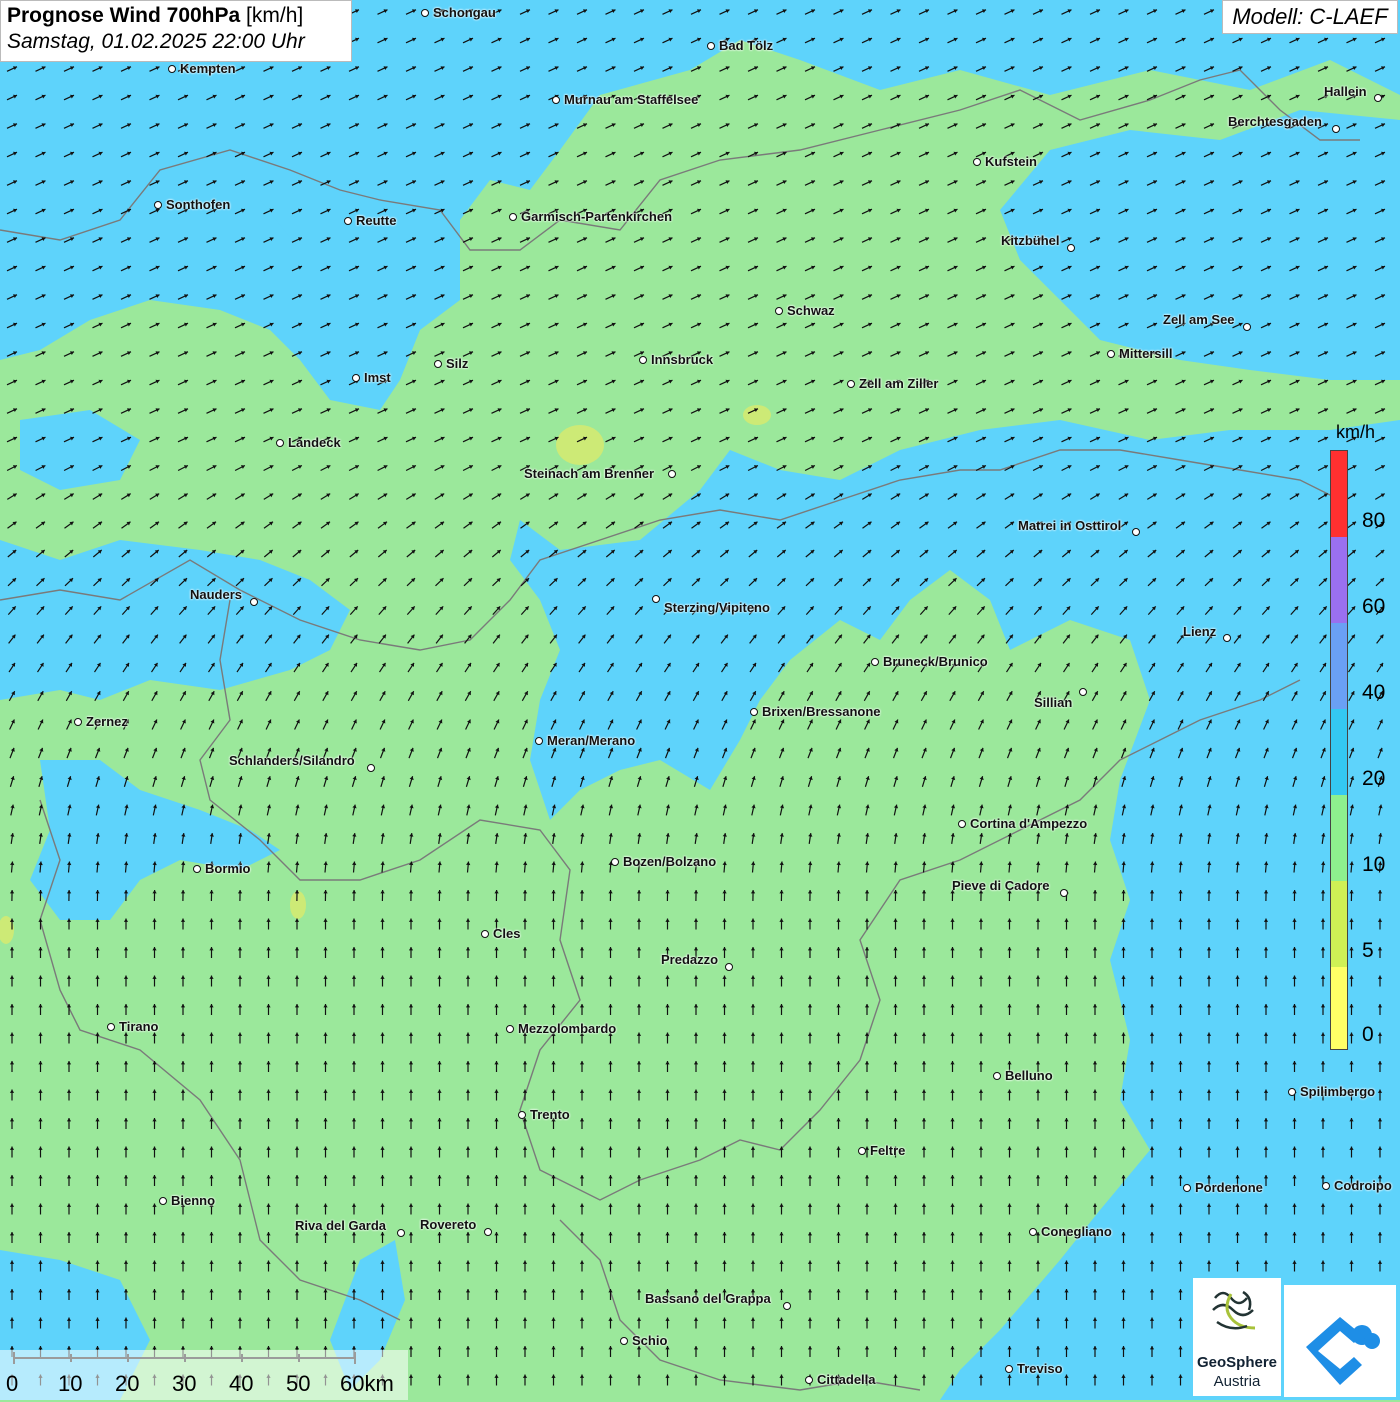 The image size is (1400, 1402). I want to click on city-label: Bruneck/Brunico, so click(935, 661).